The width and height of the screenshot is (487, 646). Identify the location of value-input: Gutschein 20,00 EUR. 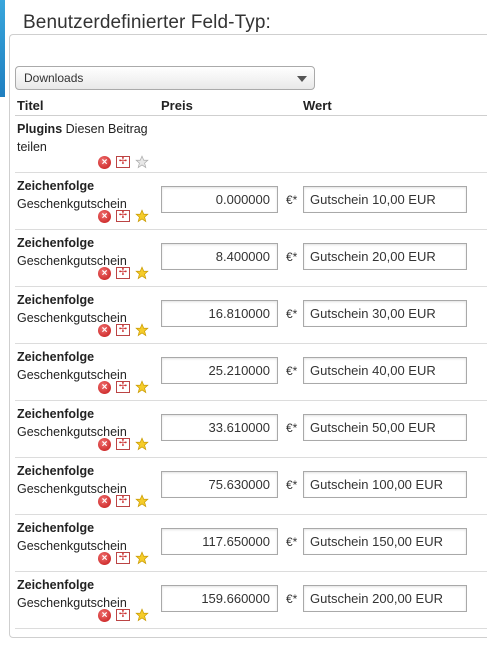
(385, 256).